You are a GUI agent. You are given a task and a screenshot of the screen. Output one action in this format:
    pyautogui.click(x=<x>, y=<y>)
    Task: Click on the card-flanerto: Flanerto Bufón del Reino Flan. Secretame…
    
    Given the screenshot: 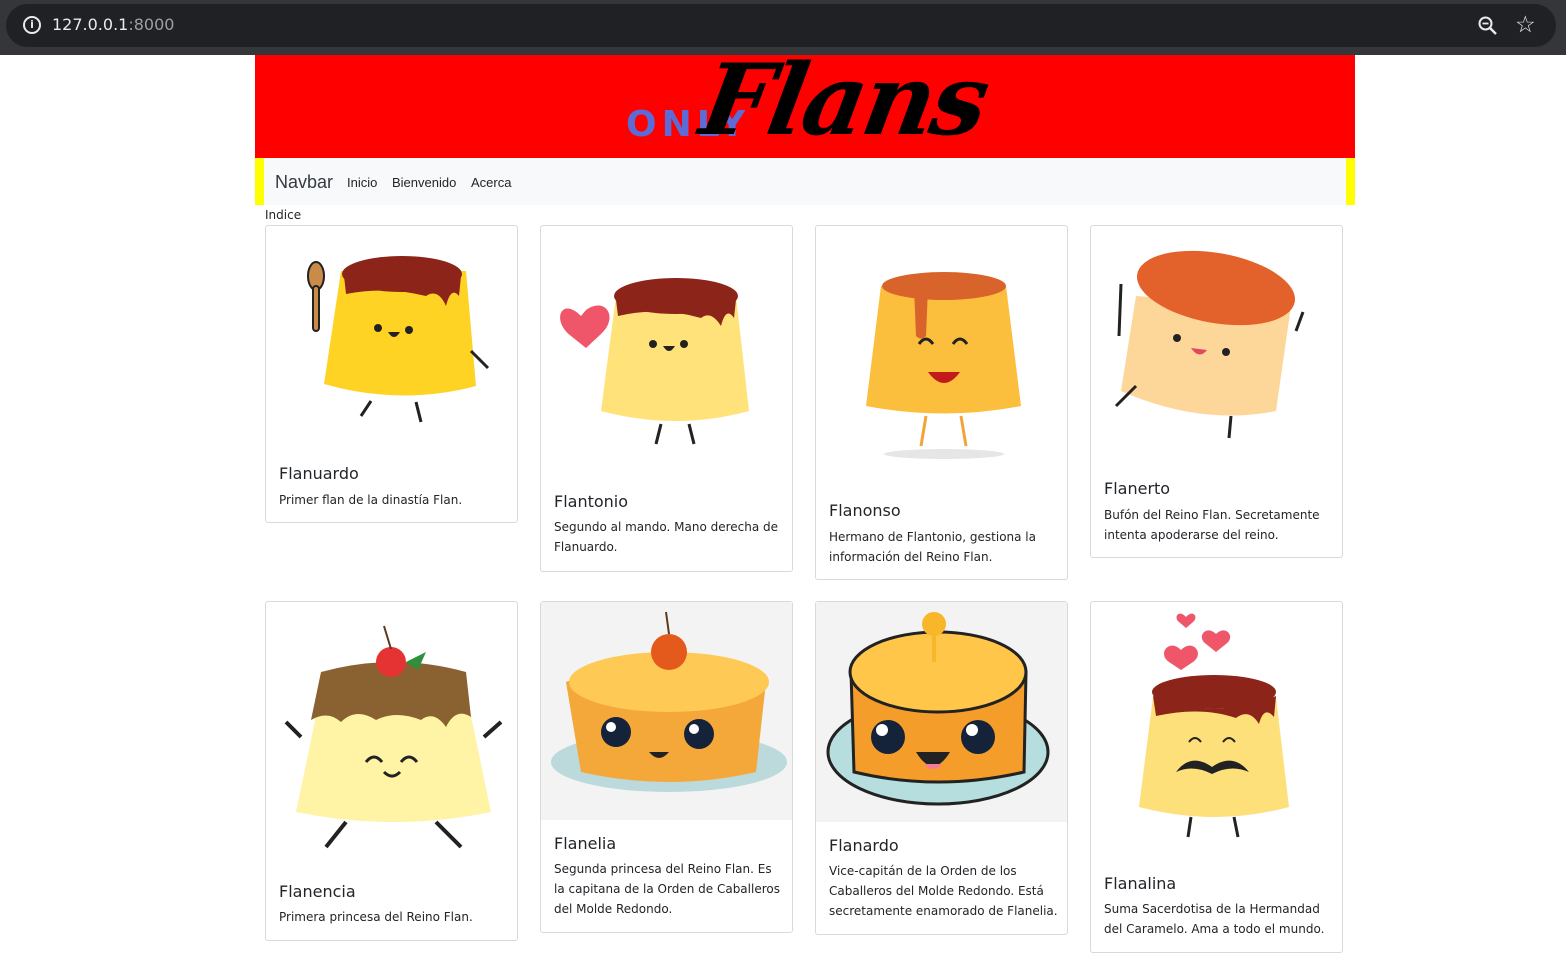 What is the action you would take?
    pyautogui.click(x=1216, y=391)
    